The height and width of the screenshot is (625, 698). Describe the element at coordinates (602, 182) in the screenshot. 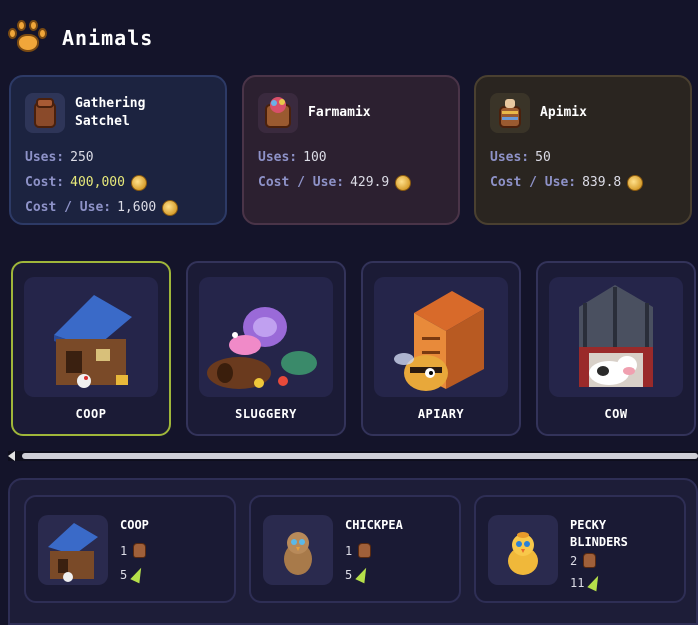

I see `cost-per-use-value: 839.8` at that location.